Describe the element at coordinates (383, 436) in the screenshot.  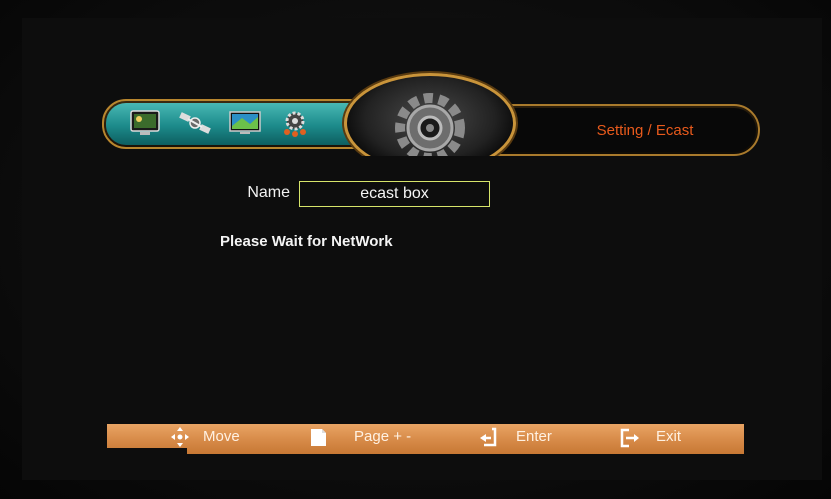
I see `help-page-label: Page + -` at that location.